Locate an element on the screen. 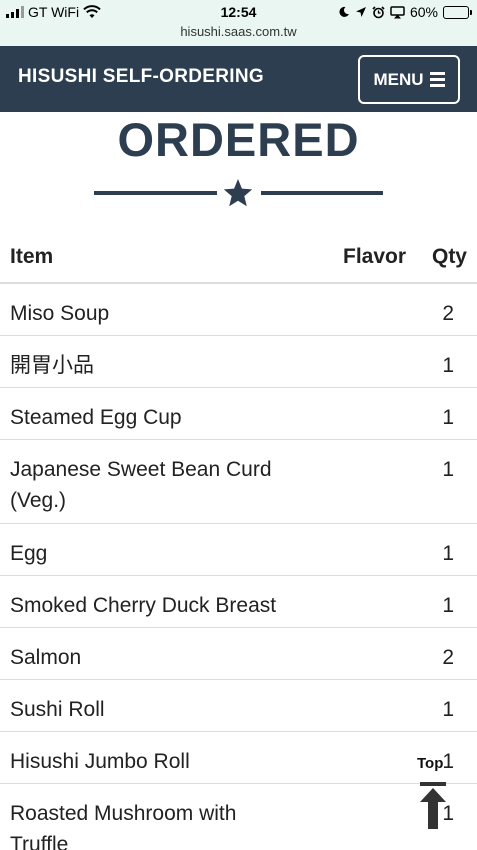 The width and height of the screenshot is (477, 850). table-row: Smoked Cherry Duck Breast 1 is located at coordinates (238, 602).